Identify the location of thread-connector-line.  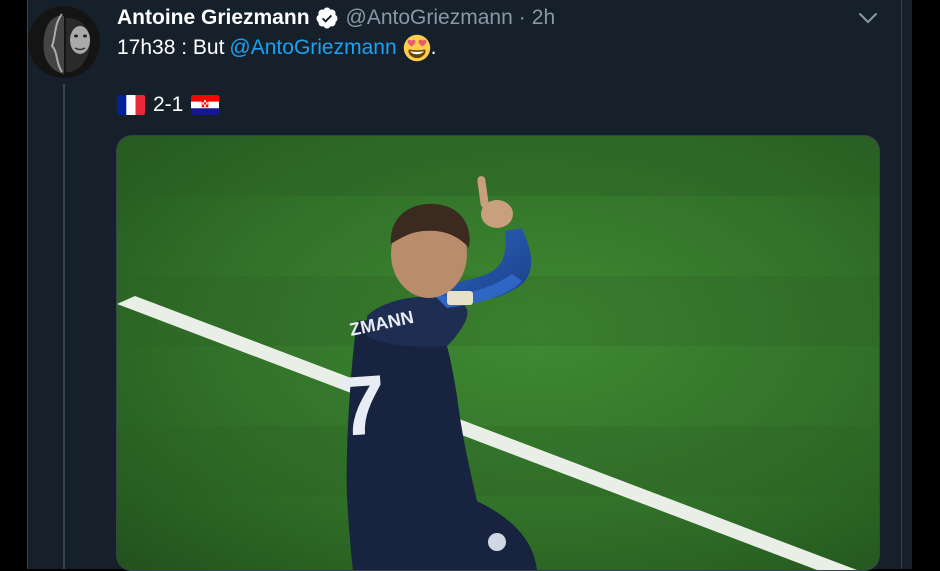
(64, 326).